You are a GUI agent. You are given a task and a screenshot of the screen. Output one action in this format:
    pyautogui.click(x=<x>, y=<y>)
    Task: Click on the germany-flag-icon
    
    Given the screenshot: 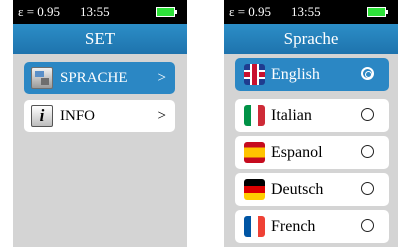 What is the action you would take?
    pyautogui.click(x=254, y=189)
    